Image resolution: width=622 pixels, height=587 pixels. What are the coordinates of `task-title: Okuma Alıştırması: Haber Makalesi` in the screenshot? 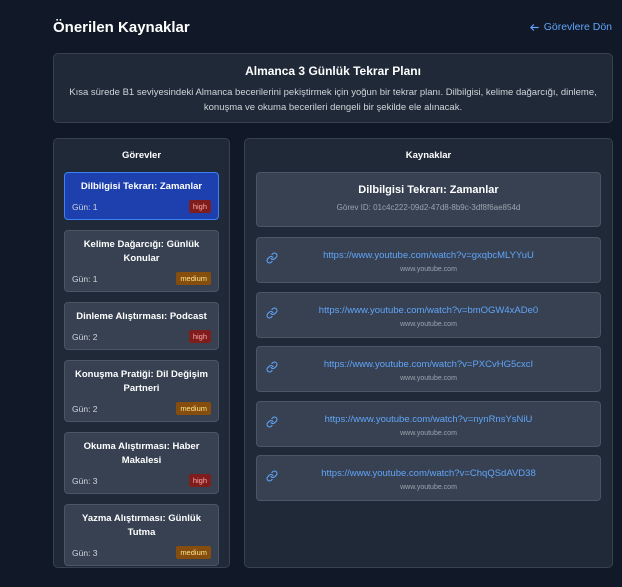 It's located at (141, 453).